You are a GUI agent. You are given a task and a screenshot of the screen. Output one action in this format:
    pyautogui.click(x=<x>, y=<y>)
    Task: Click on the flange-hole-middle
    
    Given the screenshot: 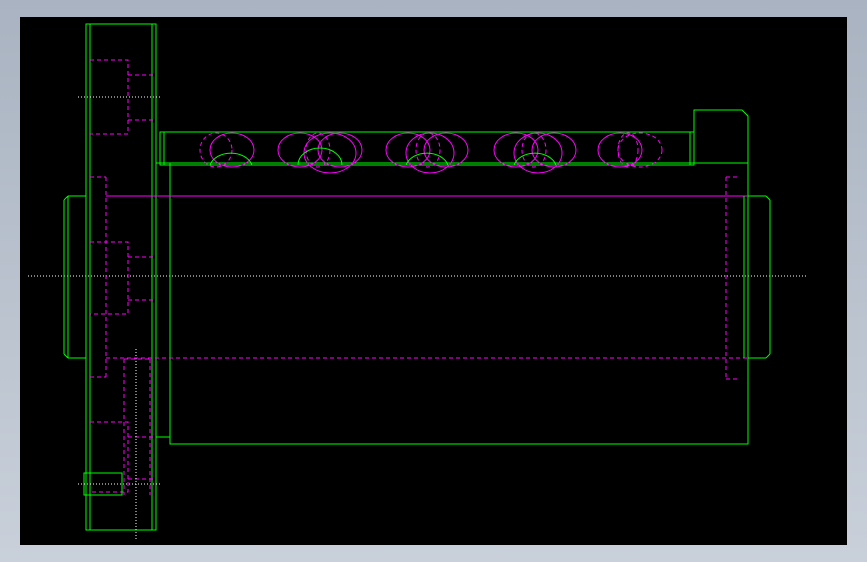 What is the action you would take?
    pyautogui.click(x=109, y=278)
    